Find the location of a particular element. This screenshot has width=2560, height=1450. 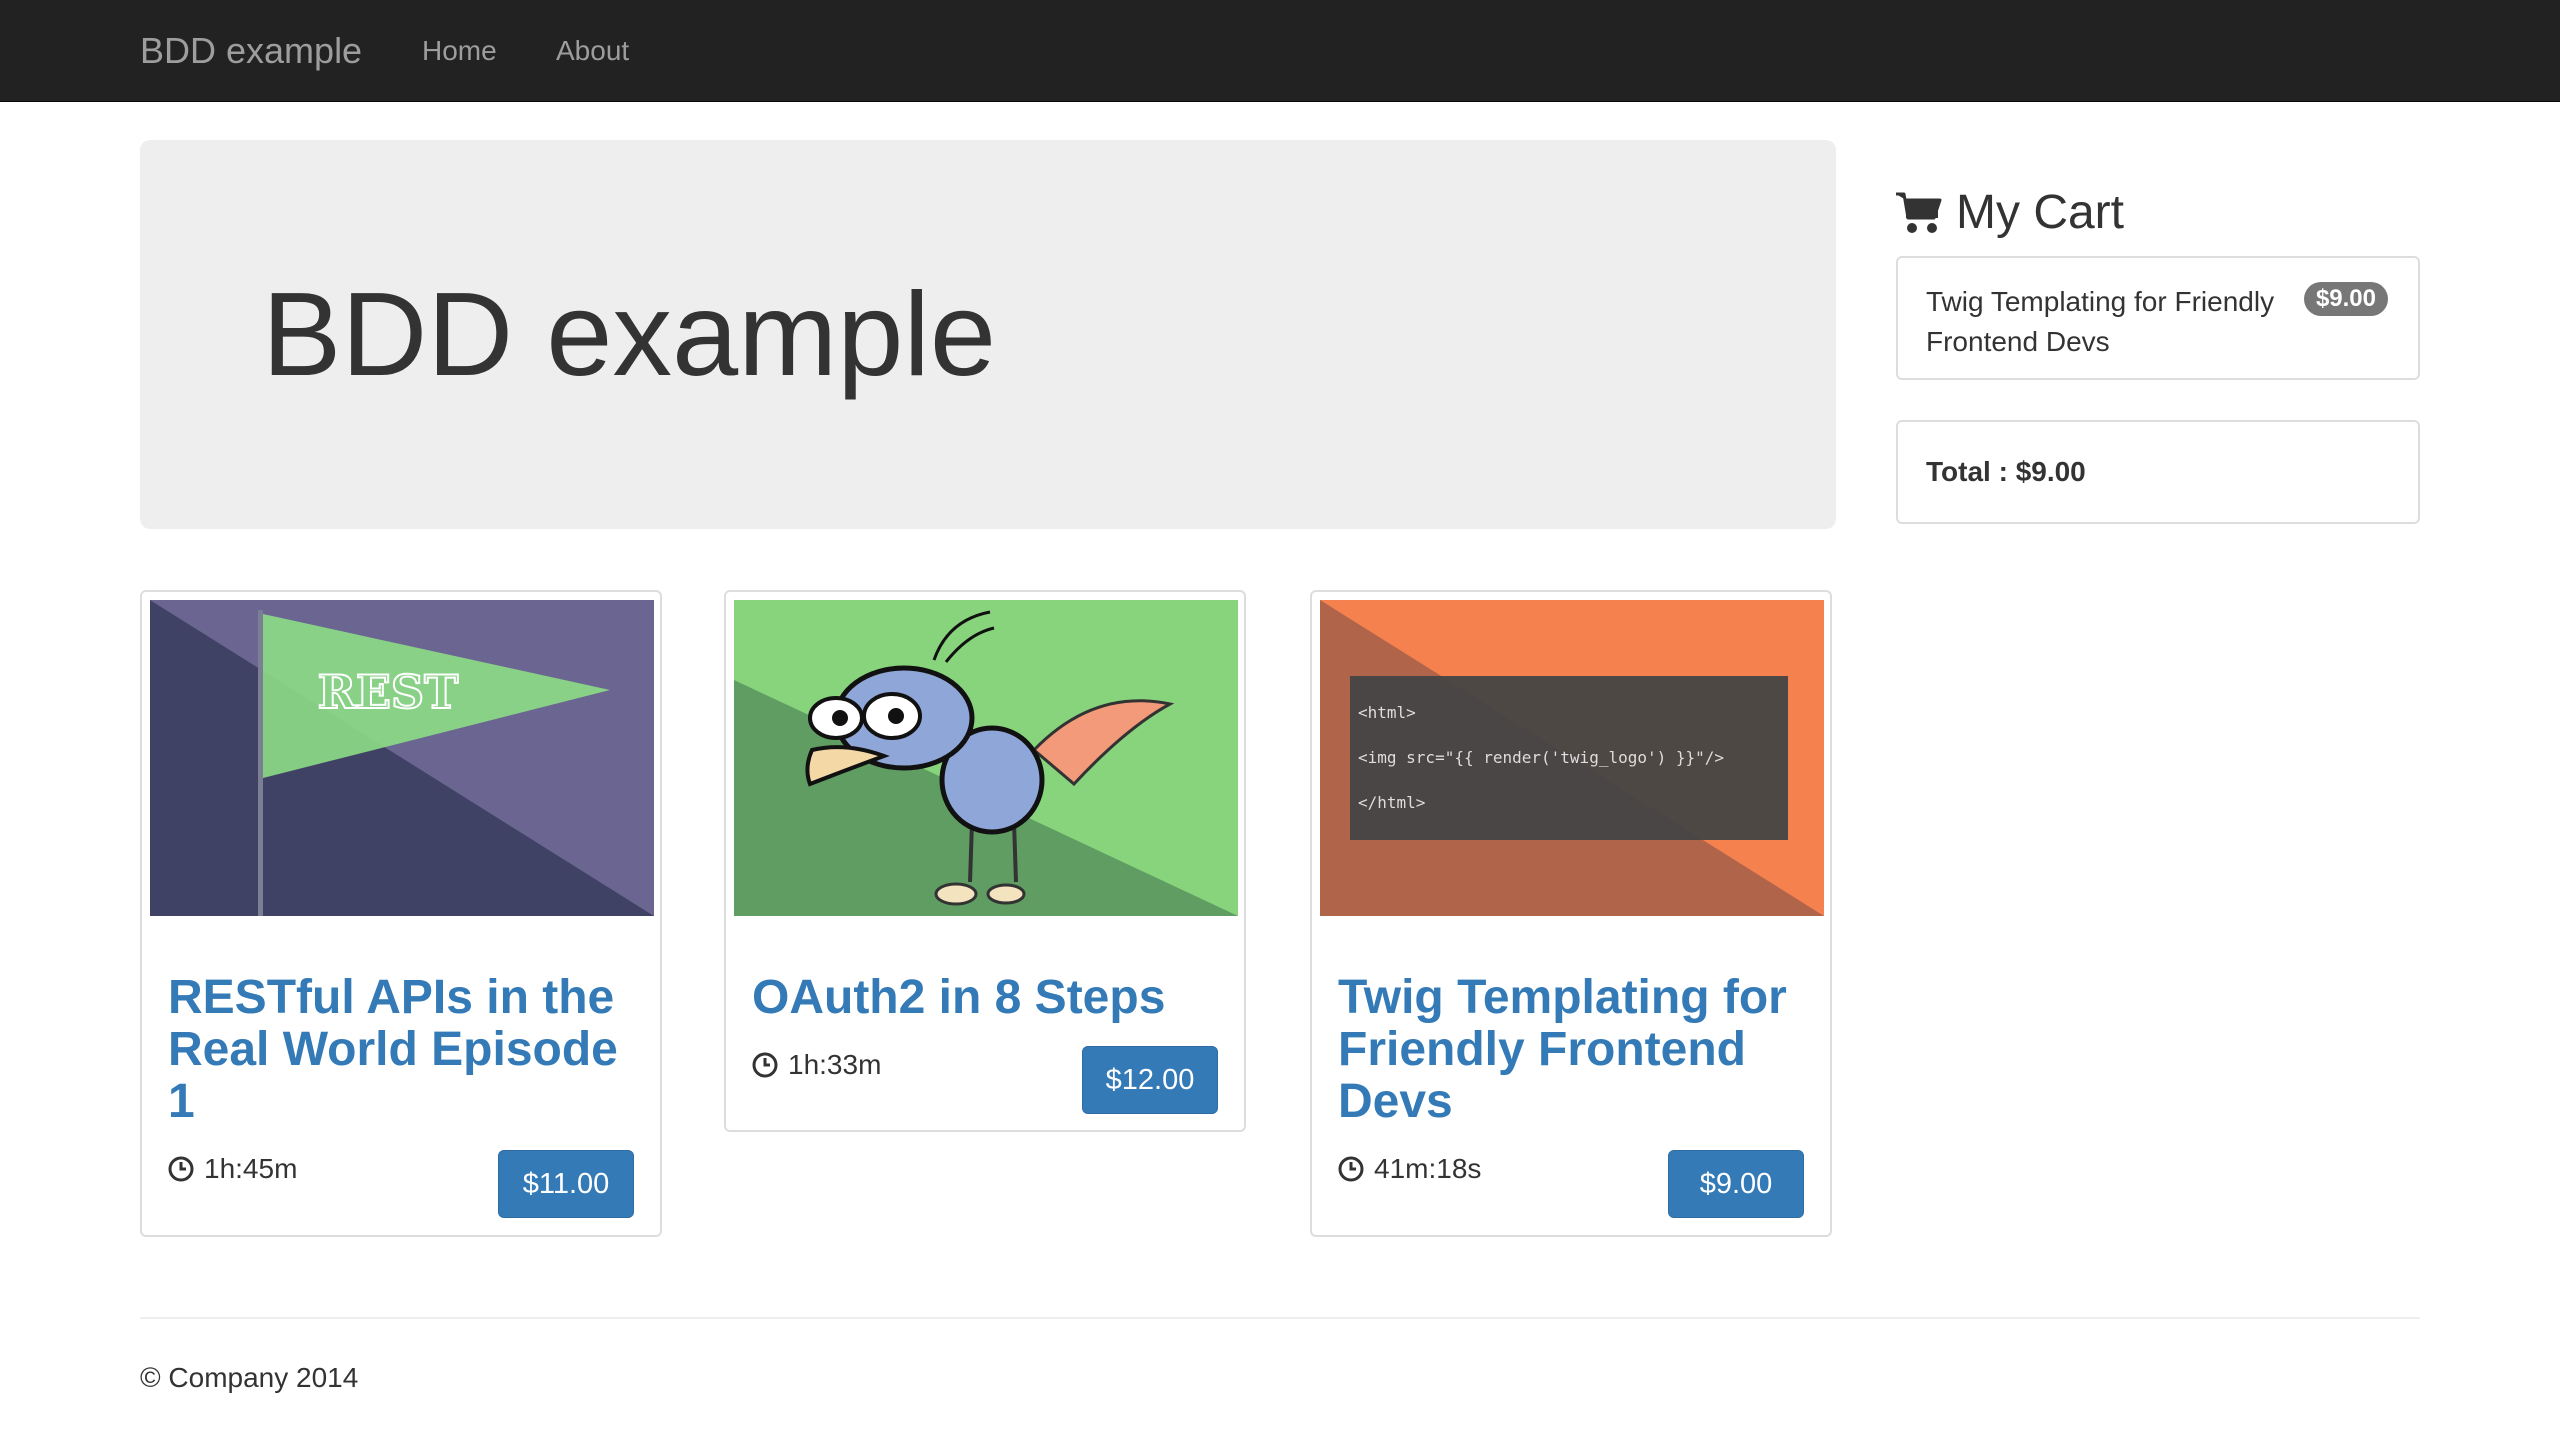

add-to-cart-button: $9.00 is located at coordinates (1736, 1184).